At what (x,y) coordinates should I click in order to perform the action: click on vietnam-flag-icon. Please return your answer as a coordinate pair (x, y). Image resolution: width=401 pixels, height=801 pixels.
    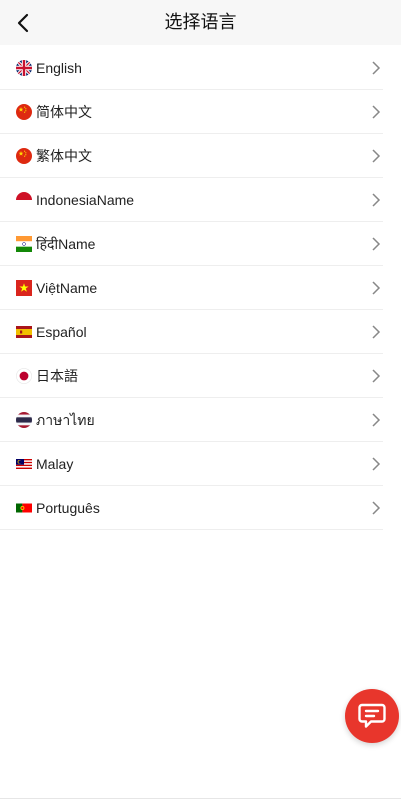
    Looking at the image, I should click on (24, 288).